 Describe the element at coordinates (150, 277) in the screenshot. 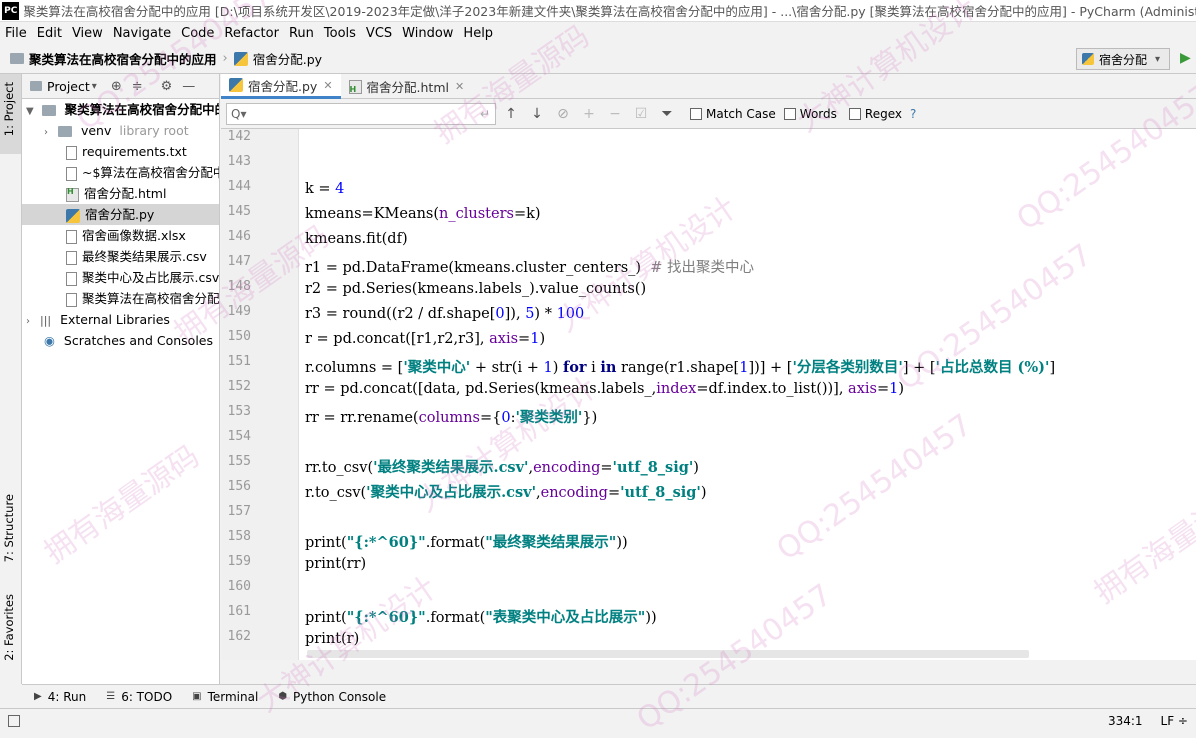

I see `tree-item-label: 聚类中心及占比展示.csv` at that location.